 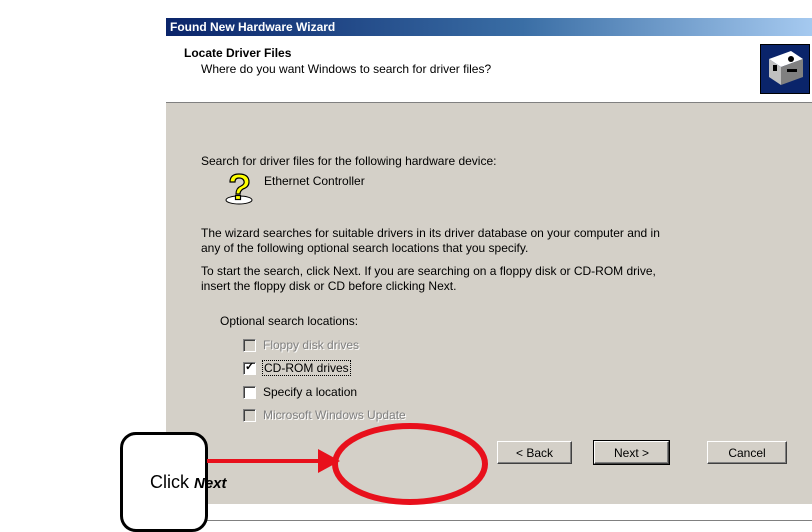 I want to click on annotation-arrow-shaft, so click(x=266, y=461).